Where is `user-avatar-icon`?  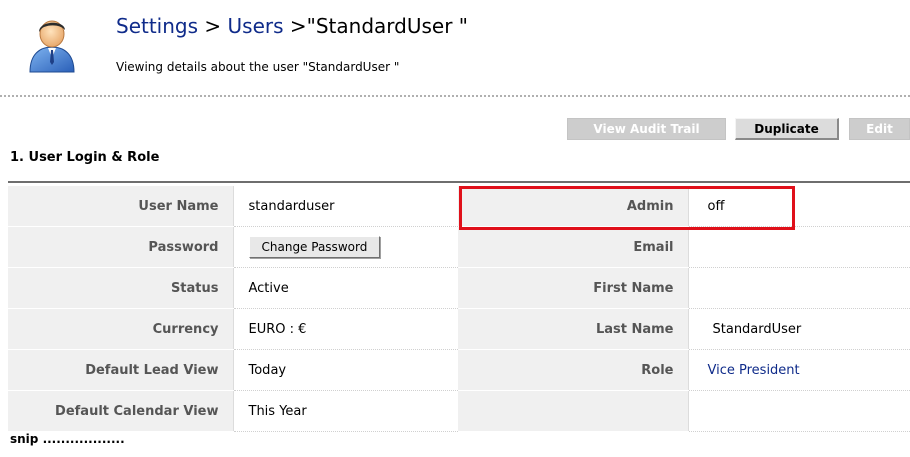 user-avatar-icon is located at coordinates (52, 44).